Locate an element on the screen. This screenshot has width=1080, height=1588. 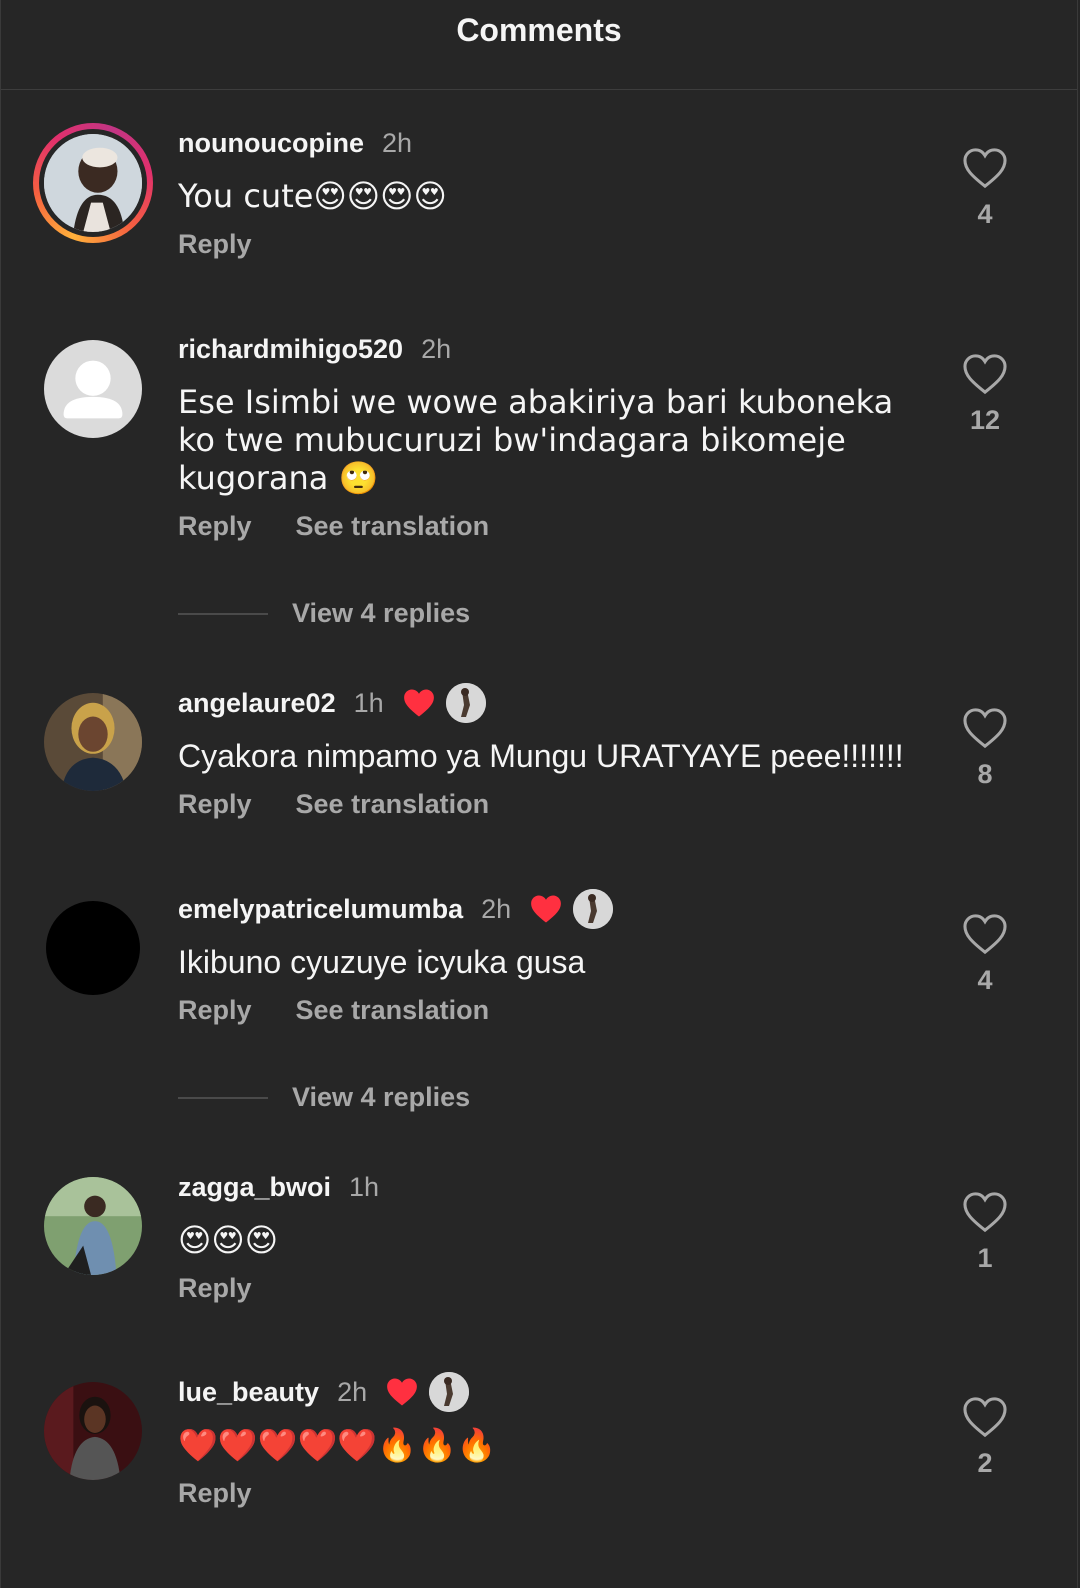
like-button: 2 is located at coordinates (985, 1437).